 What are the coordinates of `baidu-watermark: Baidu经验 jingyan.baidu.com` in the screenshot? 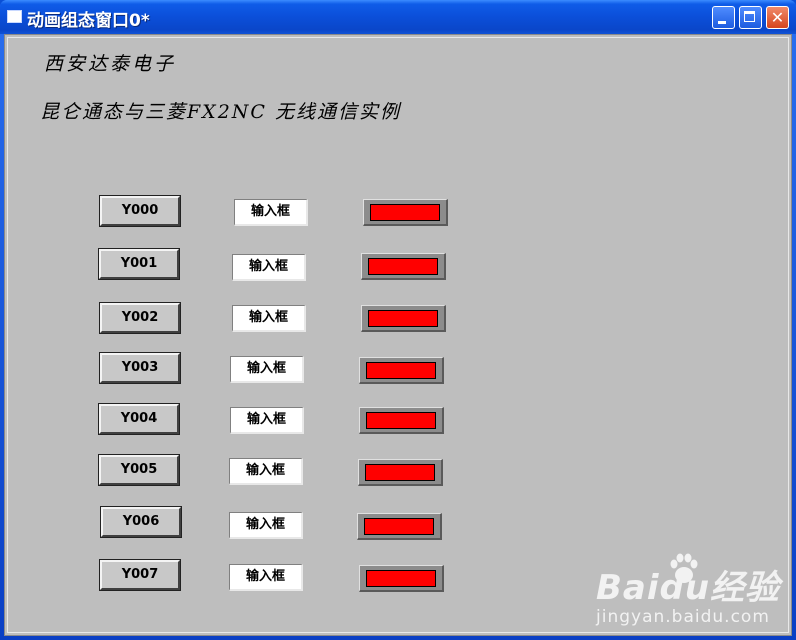 It's located at (688, 593).